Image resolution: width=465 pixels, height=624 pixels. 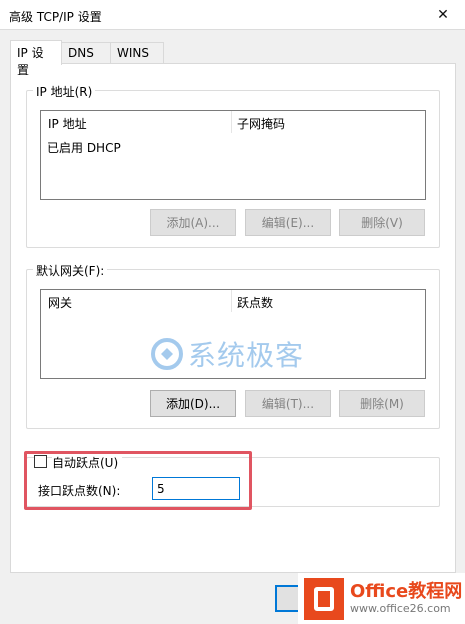 I want to click on close-button: ✕, so click(x=443, y=15).